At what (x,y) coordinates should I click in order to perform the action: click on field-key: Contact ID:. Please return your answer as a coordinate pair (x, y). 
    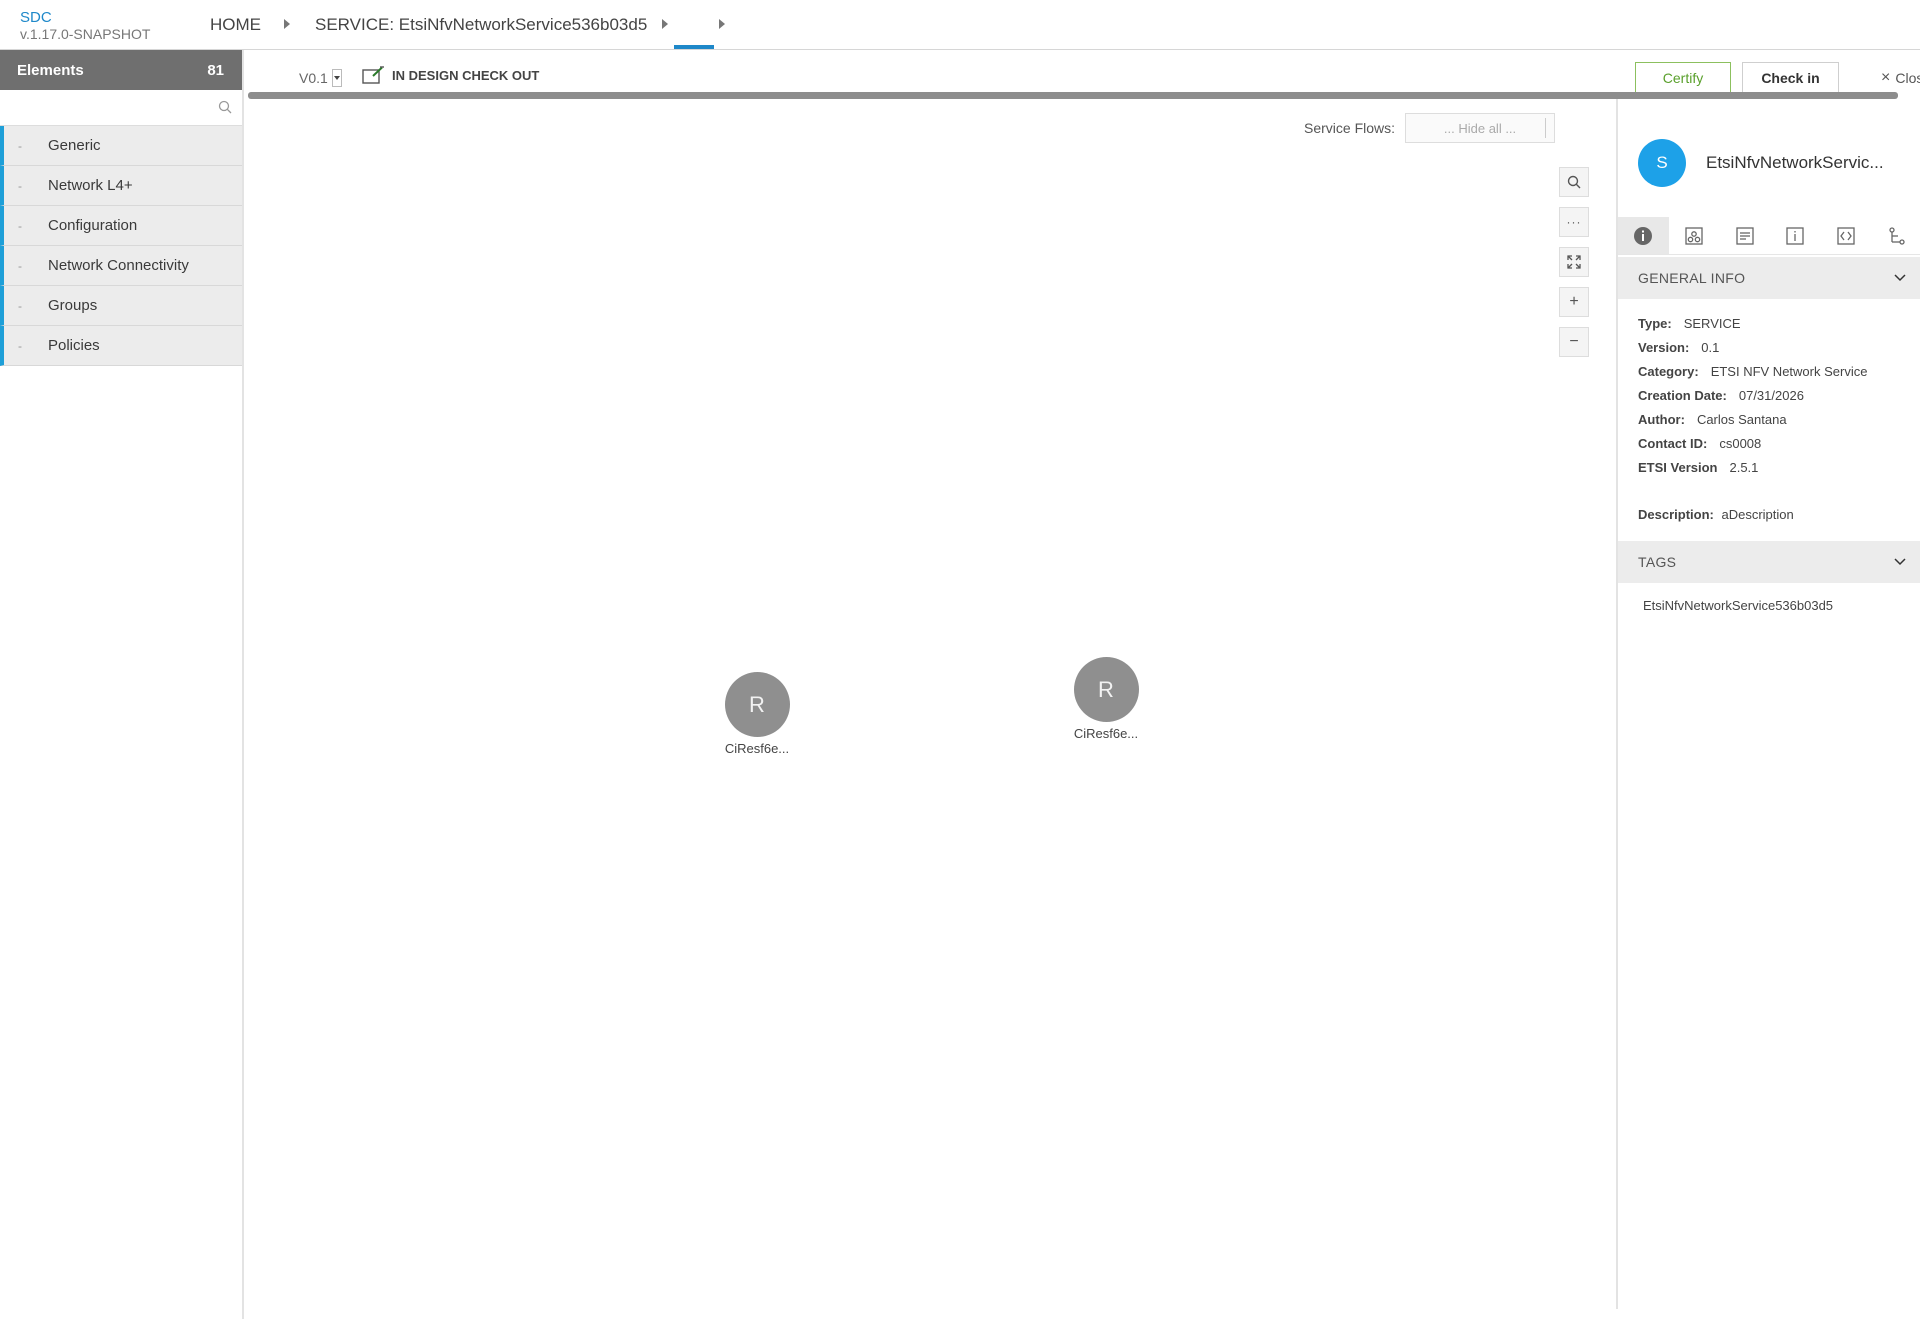
    Looking at the image, I should click on (1673, 443).